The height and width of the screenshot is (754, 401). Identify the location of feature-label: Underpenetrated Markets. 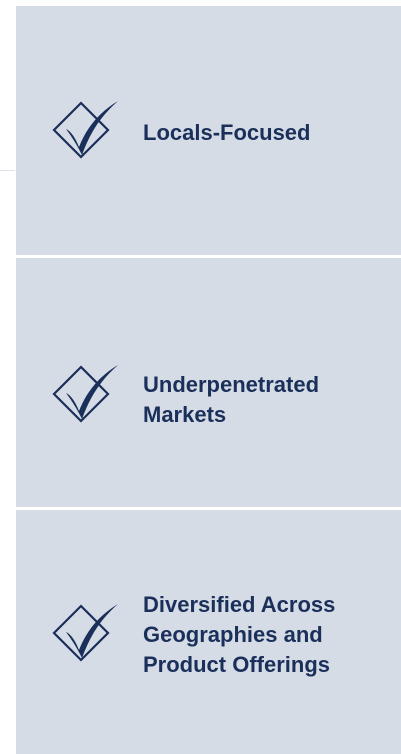
(231, 399).